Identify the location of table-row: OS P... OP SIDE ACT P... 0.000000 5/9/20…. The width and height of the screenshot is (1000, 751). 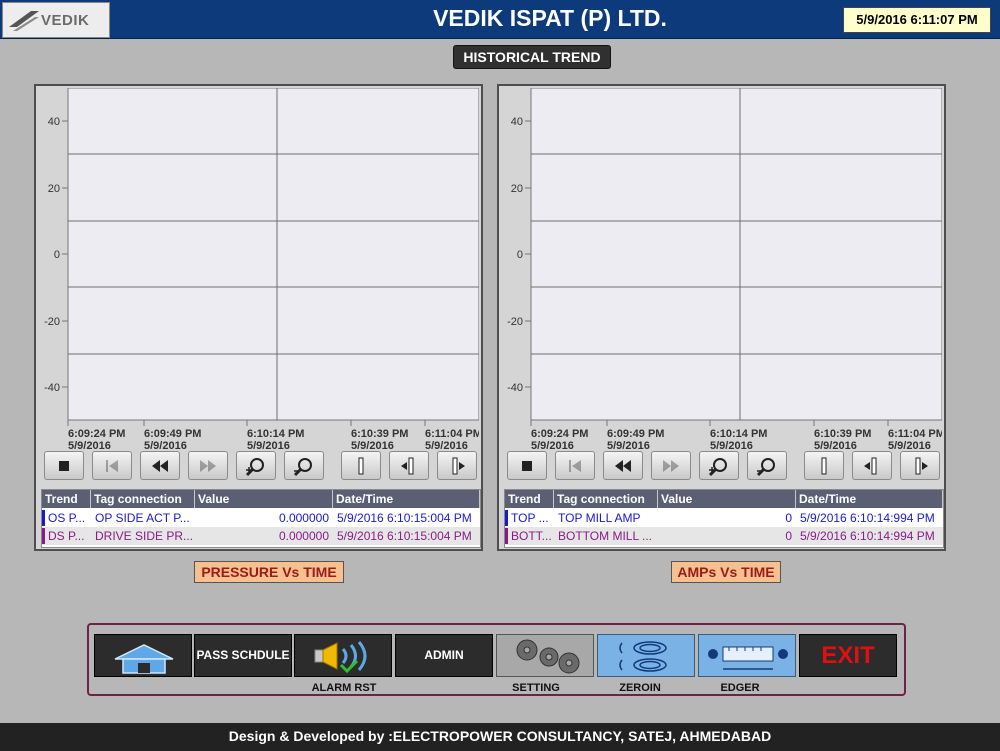
(261, 518).